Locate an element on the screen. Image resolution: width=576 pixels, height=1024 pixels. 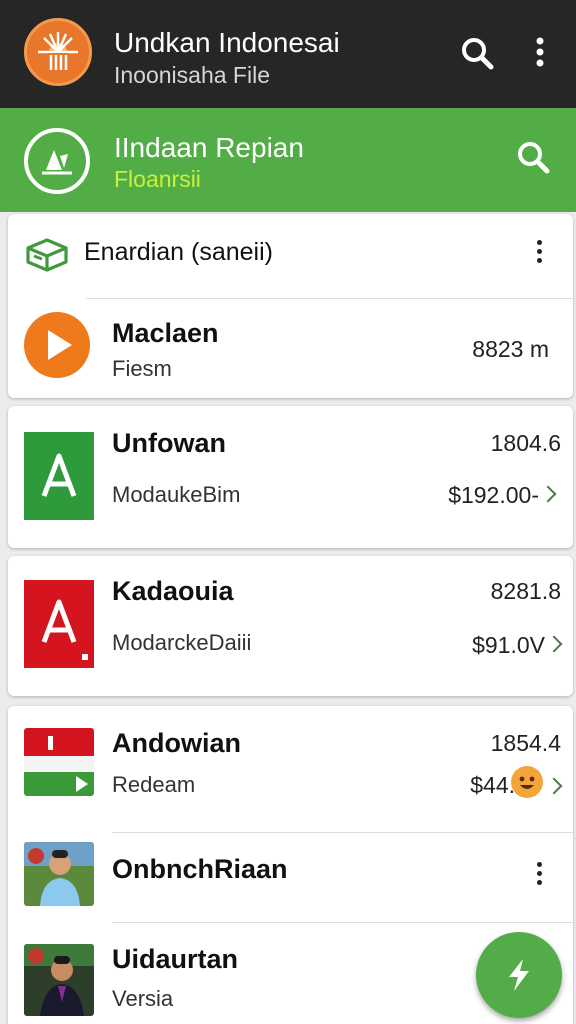
app-logo-icon is located at coordinates (58, 52).